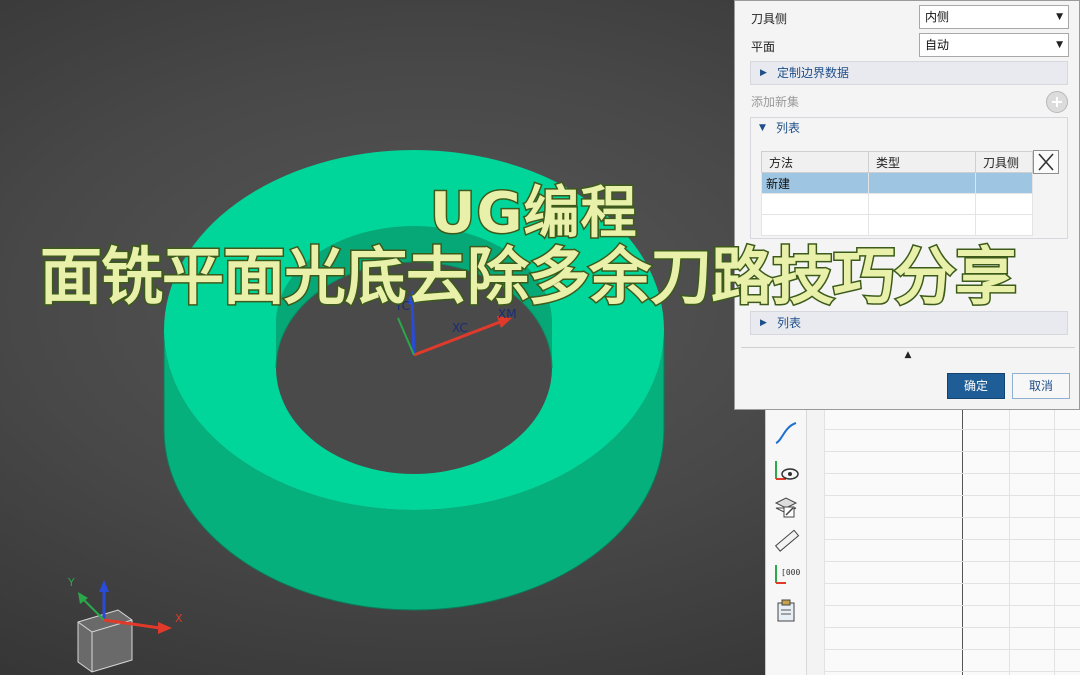 The image size is (1080, 675). Describe the element at coordinates (952, 540) in the screenshot. I see `attribute-grid` at that location.